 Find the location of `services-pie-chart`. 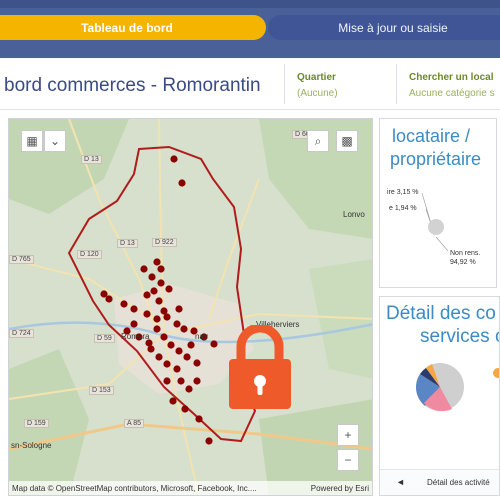

services-pie-chart is located at coordinates (440, 408).